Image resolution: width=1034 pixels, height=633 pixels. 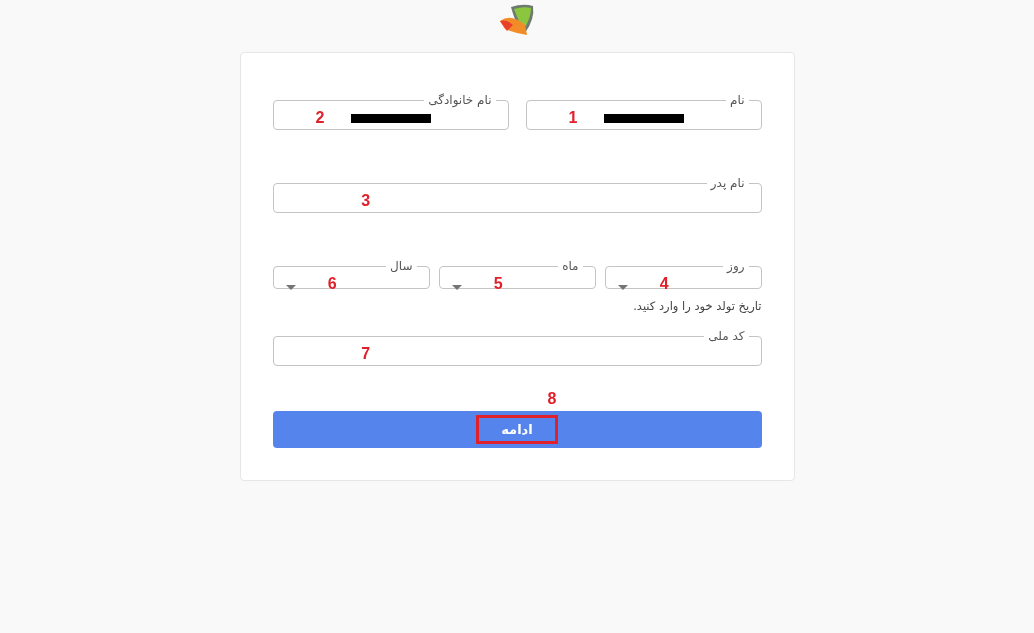 What do you see at coordinates (573, 118) in the screenshot?
I see `annotation-number: 1` at bounding box center [573, 118].